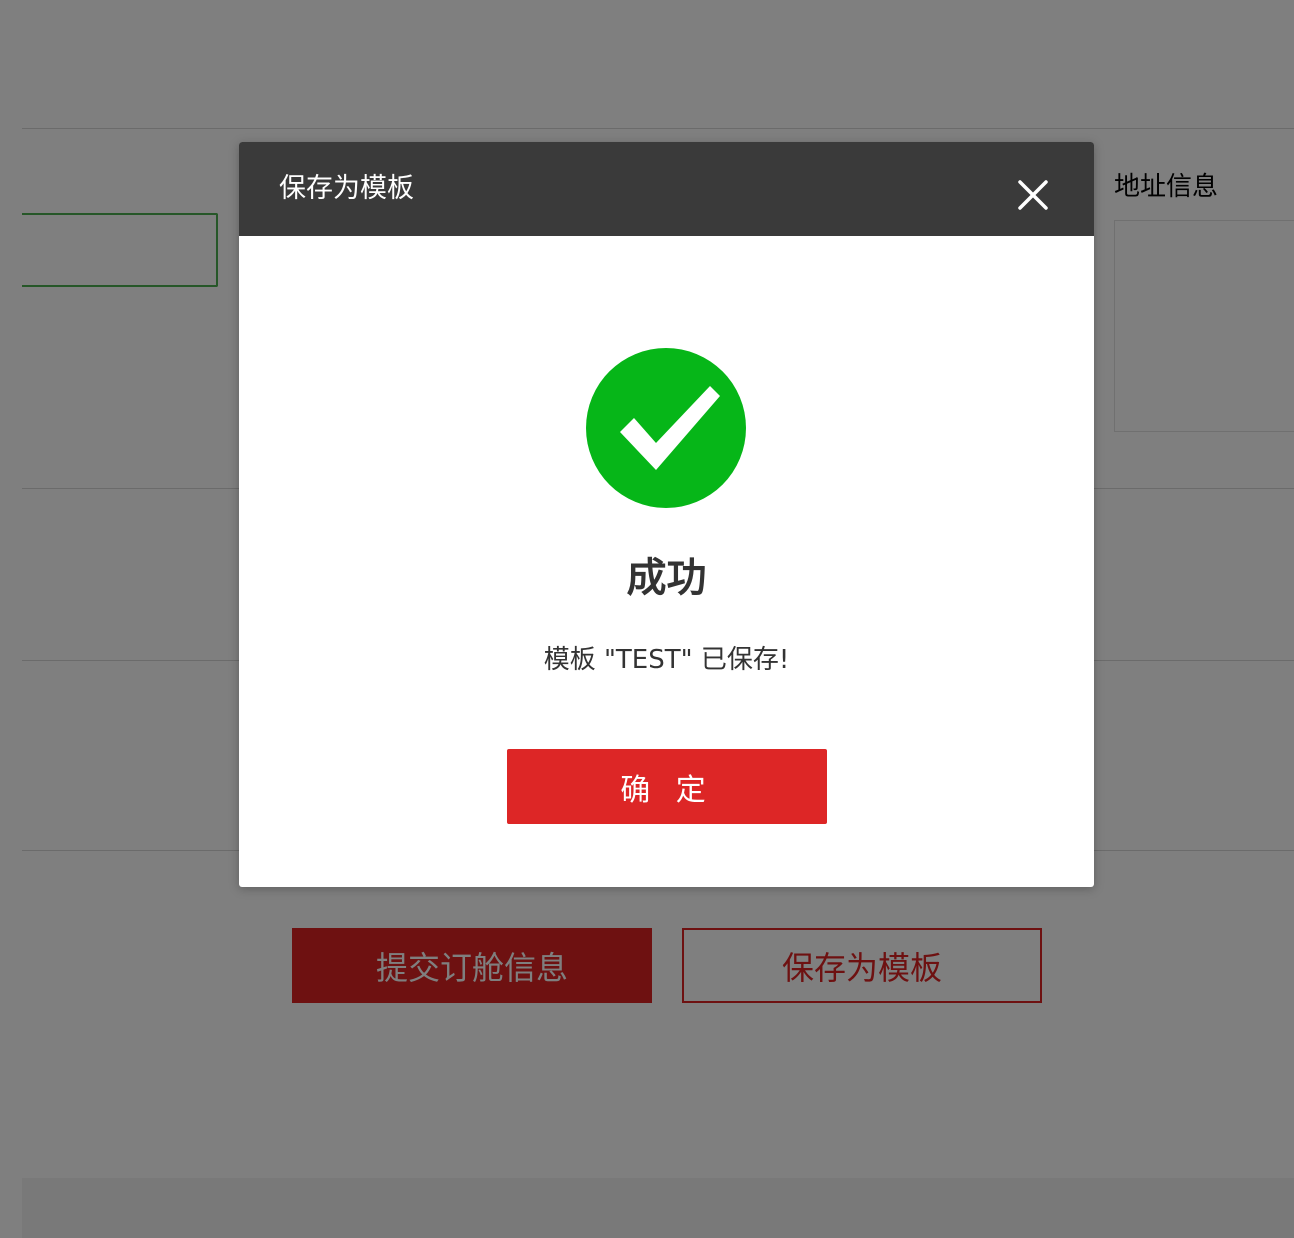  I want to click on status-message: 模板 "TEST" 已保存!, so click(666, 660).